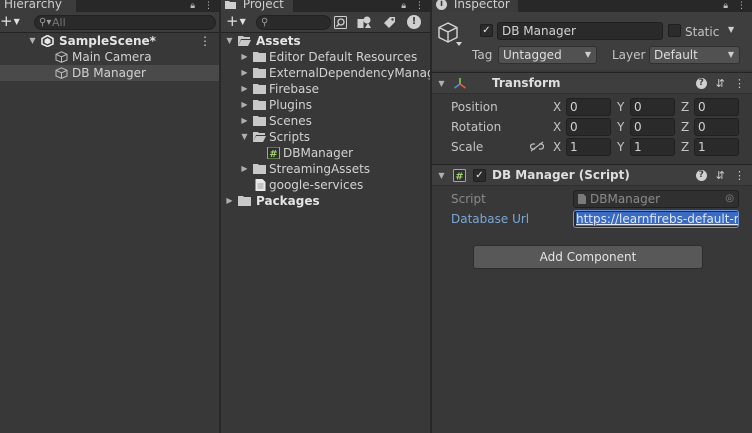 This screenshot has width=752, height=433. What do you see at coordinates (294, 89) in the screenshot?
I see `folder-label: Firebase` at bounding box center [294, 89].